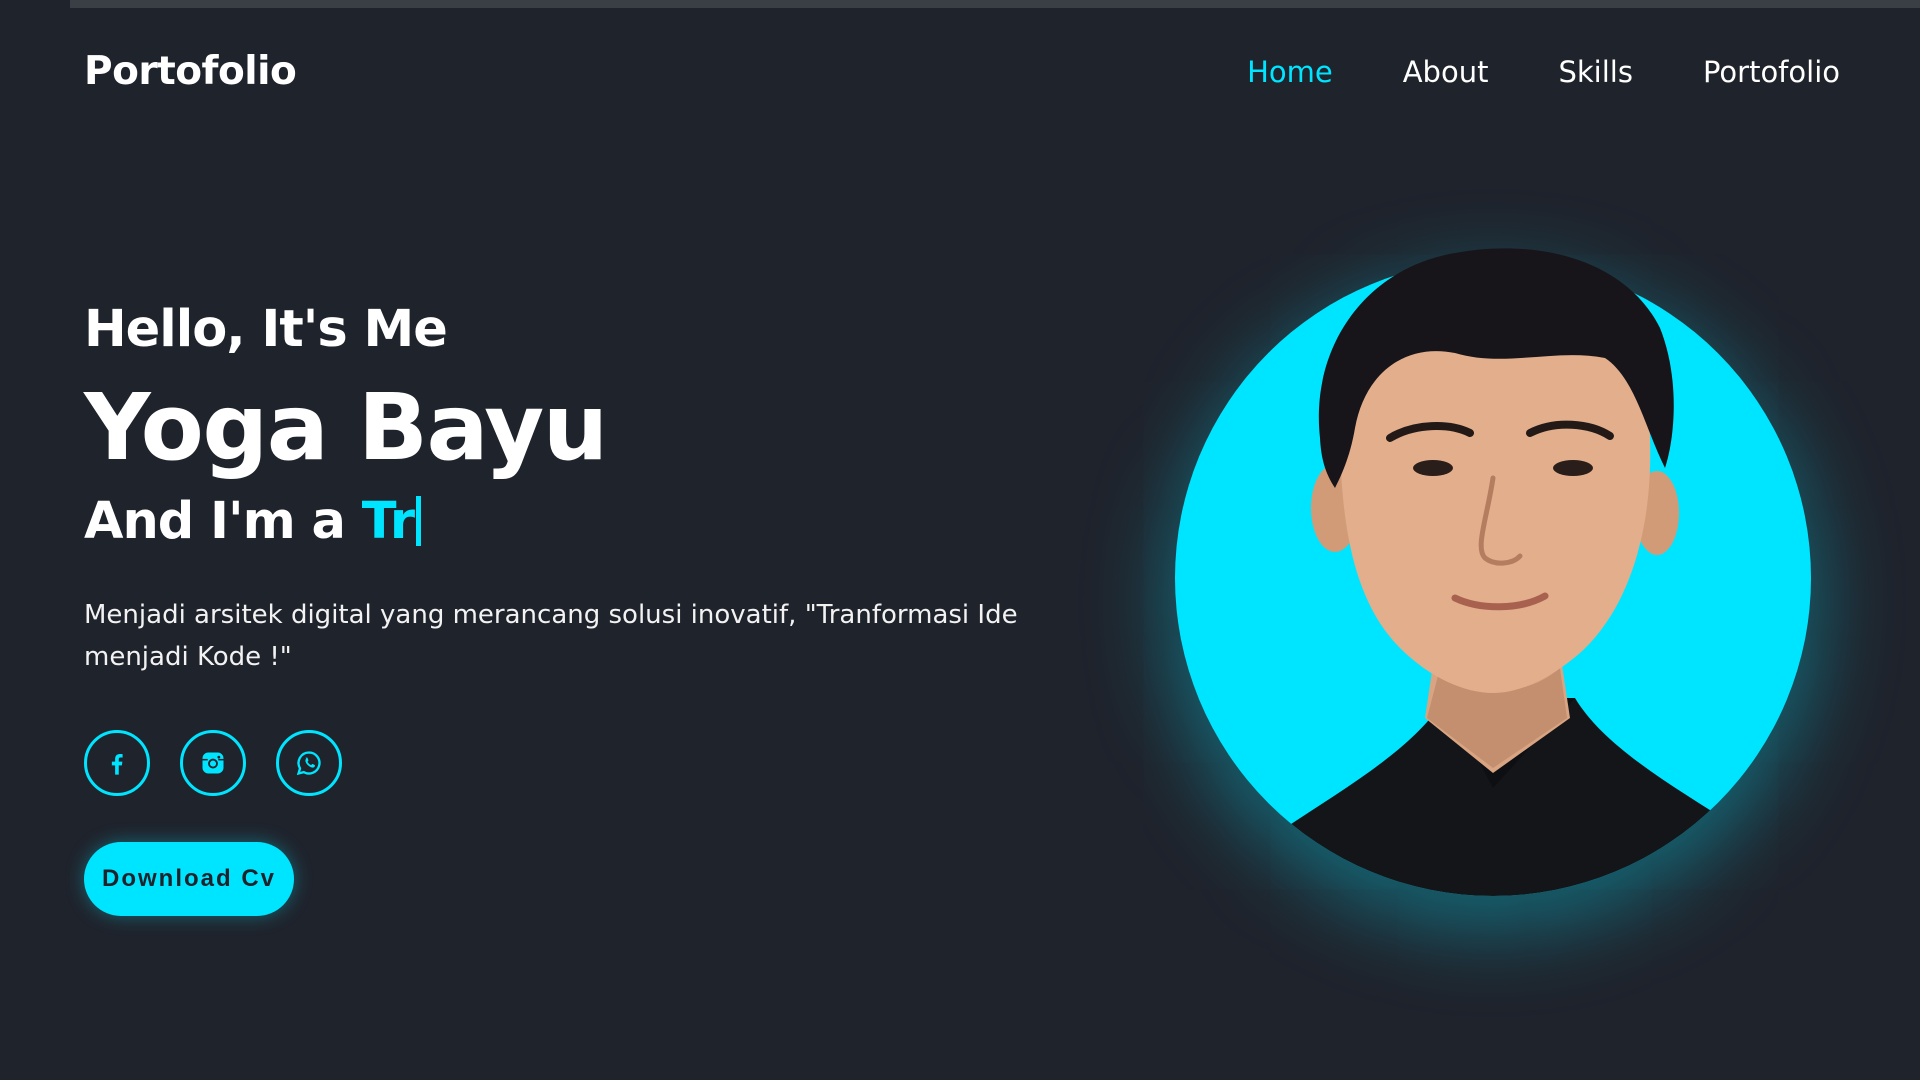 The width and height of the screenshot is (1920, 1080). I want to click on role-prefix: And I'm a, so click(215, 521).